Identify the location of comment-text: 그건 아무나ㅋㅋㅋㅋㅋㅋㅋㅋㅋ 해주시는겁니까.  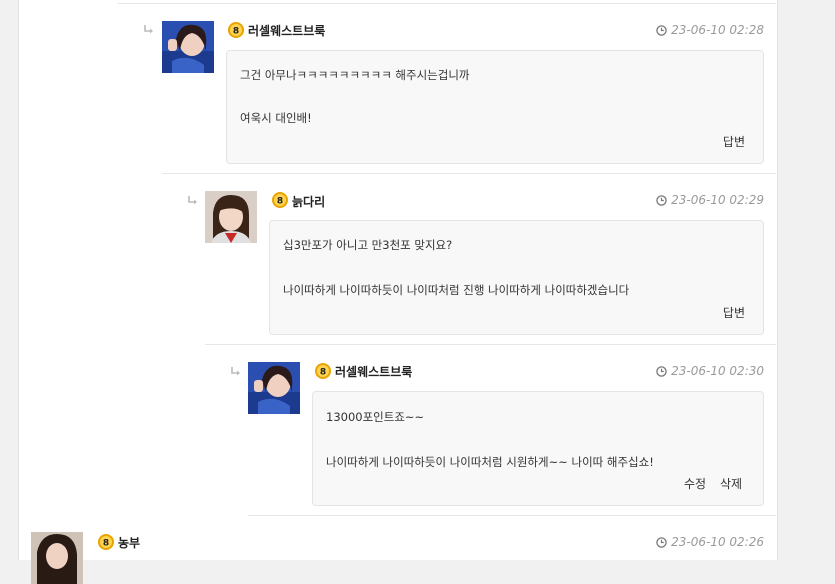
(355, 75).